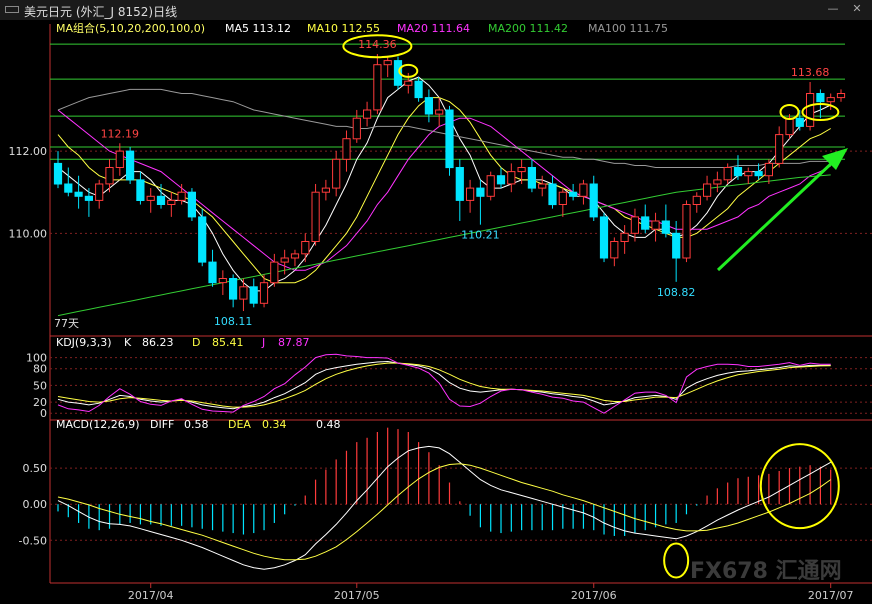 This screenshot has height=604, width=872. What do you see at coordinates (433, 28) in the screenshot?
I see `legend-ma20: MA20 111.64` at bounding box center [433, 28].